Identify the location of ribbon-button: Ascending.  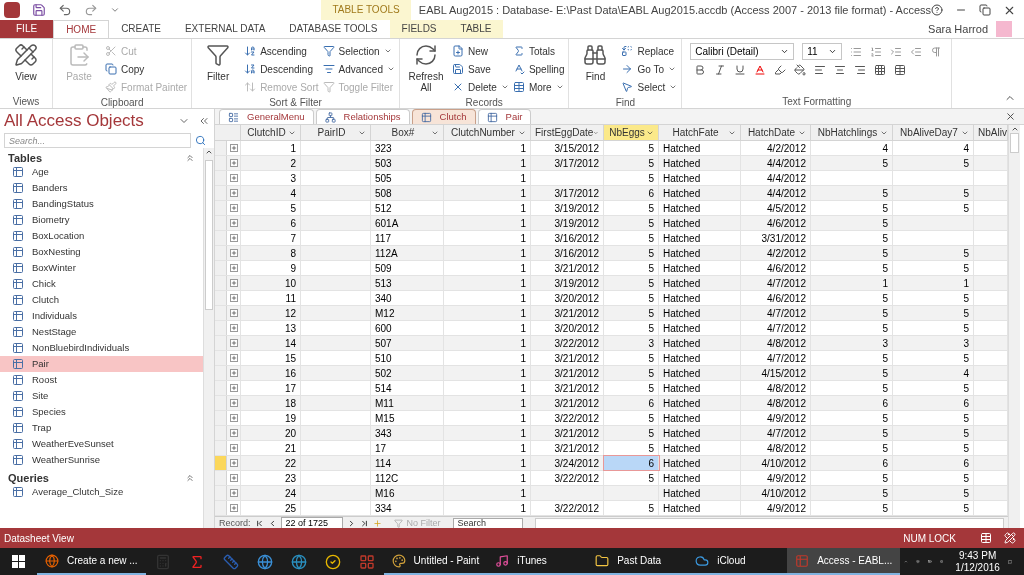
(281, 51).